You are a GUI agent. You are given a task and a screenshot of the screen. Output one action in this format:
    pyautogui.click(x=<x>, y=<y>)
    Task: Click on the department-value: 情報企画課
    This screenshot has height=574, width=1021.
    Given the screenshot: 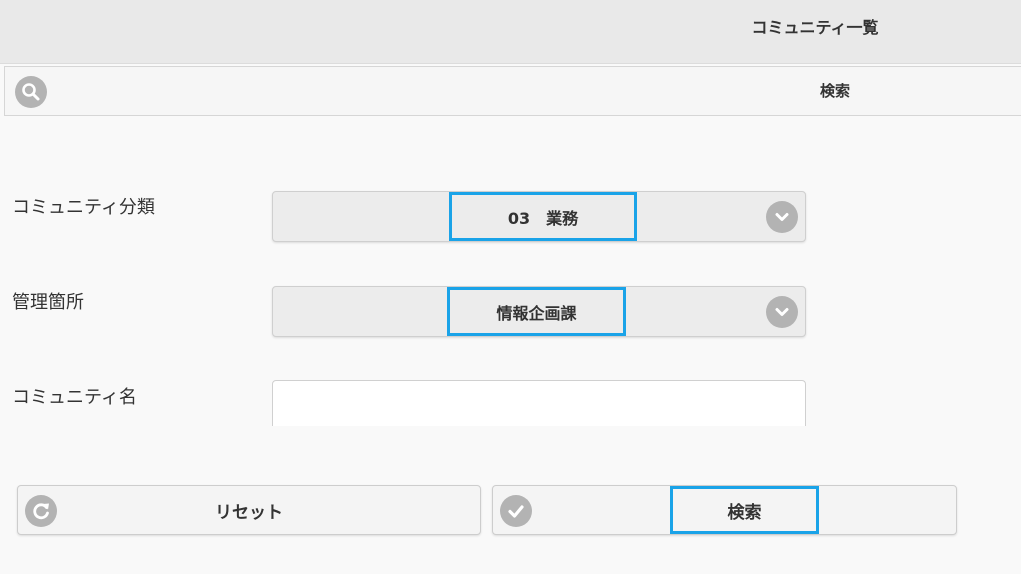 What is the action you would take?
    pyautogui.click(x=536, y=311)
    